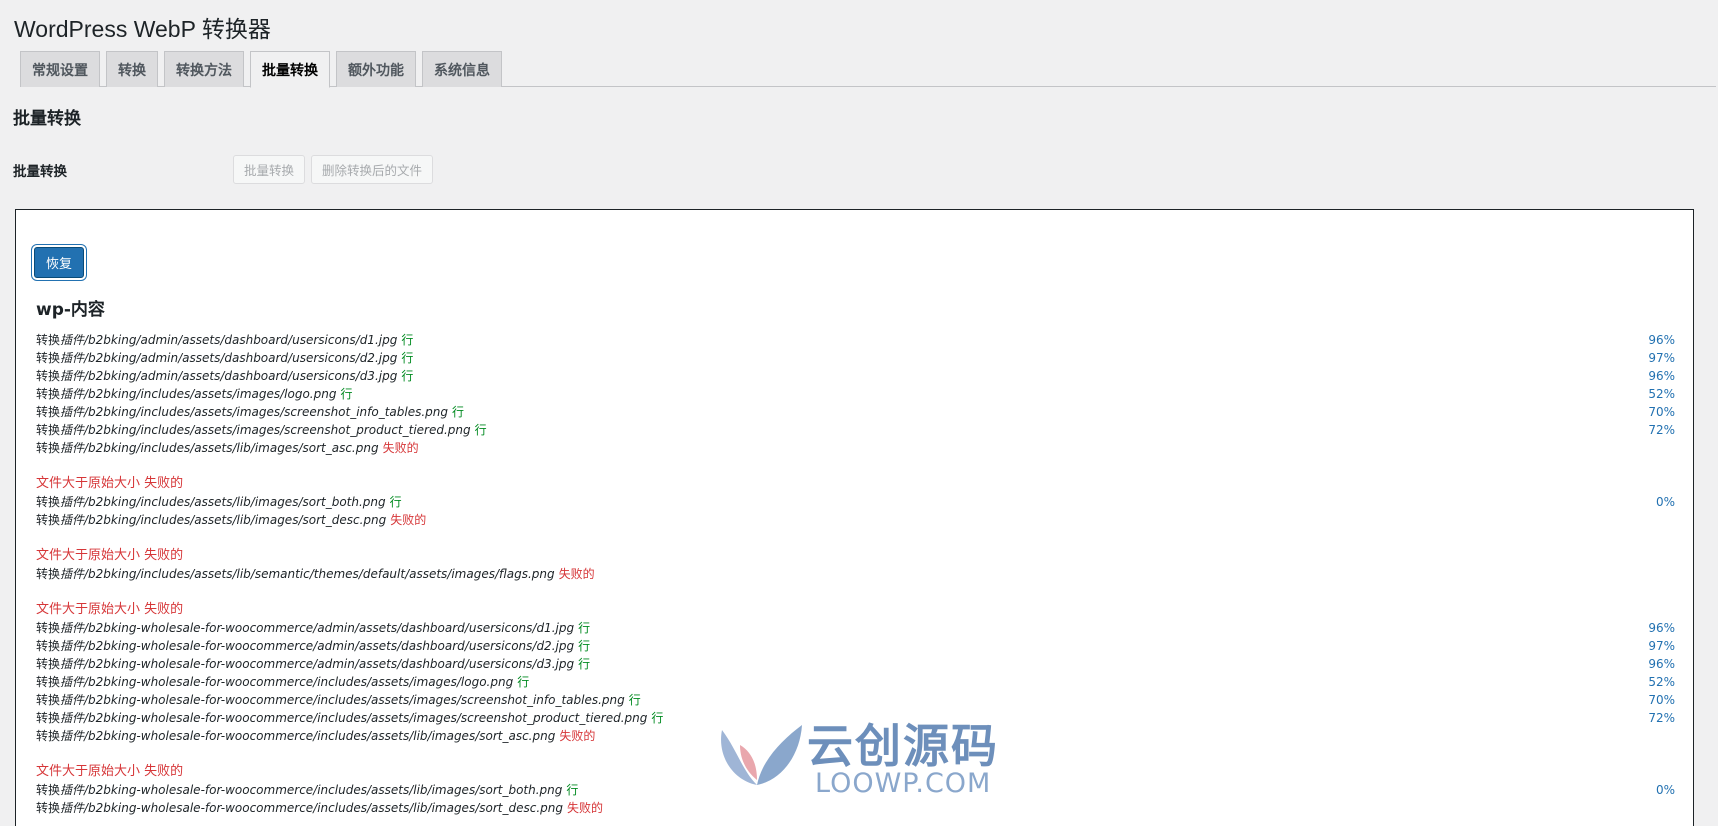 This screenshot has height=826, width=1718. Describe the element at coordinates (269, 169) in the screenshot. I see `bulk-convert-button: 批量转换` at that location.